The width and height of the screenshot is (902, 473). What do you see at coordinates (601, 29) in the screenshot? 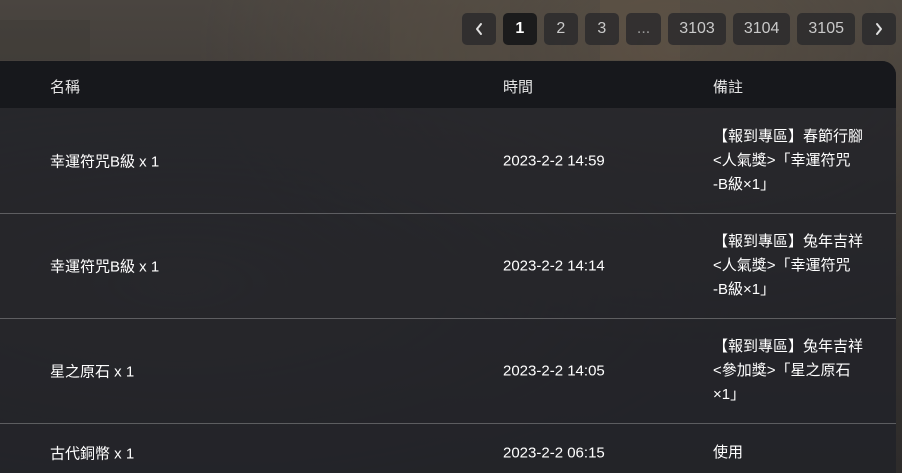
I see `page-button-3: 3` at bounding box center [601, 29].